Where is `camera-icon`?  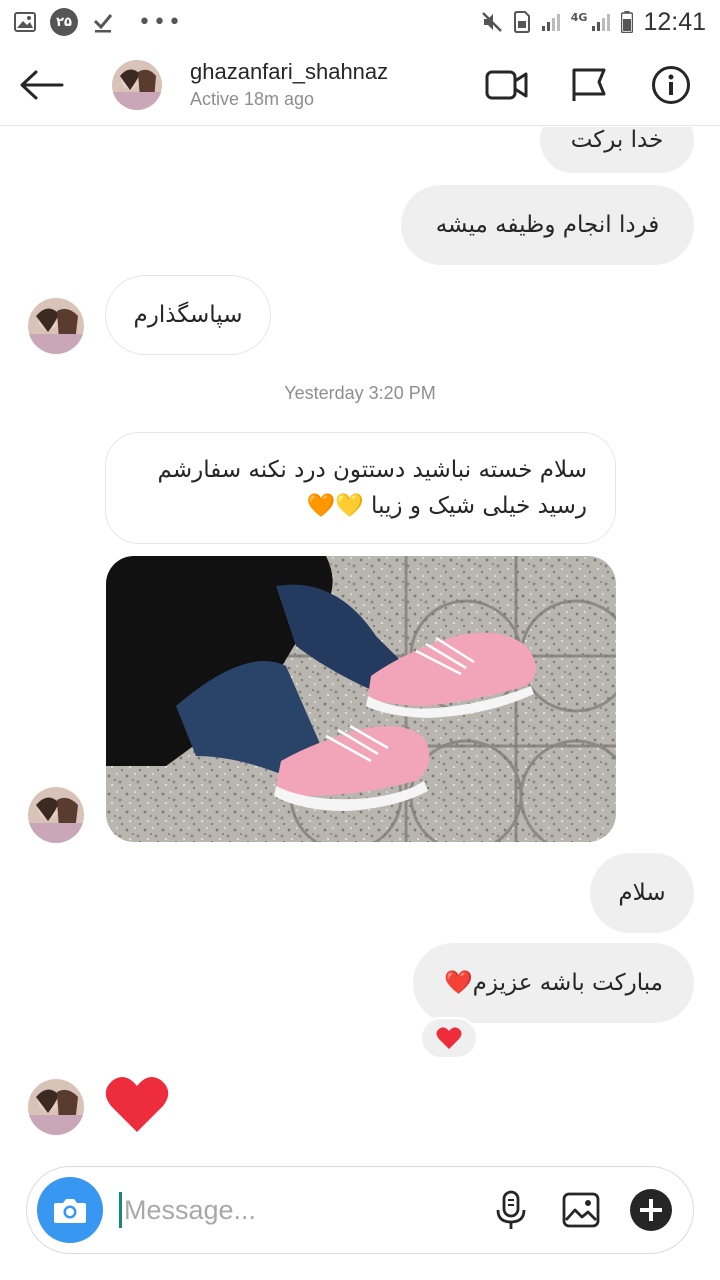
camera-icon is located at coordinates (70, 1211).